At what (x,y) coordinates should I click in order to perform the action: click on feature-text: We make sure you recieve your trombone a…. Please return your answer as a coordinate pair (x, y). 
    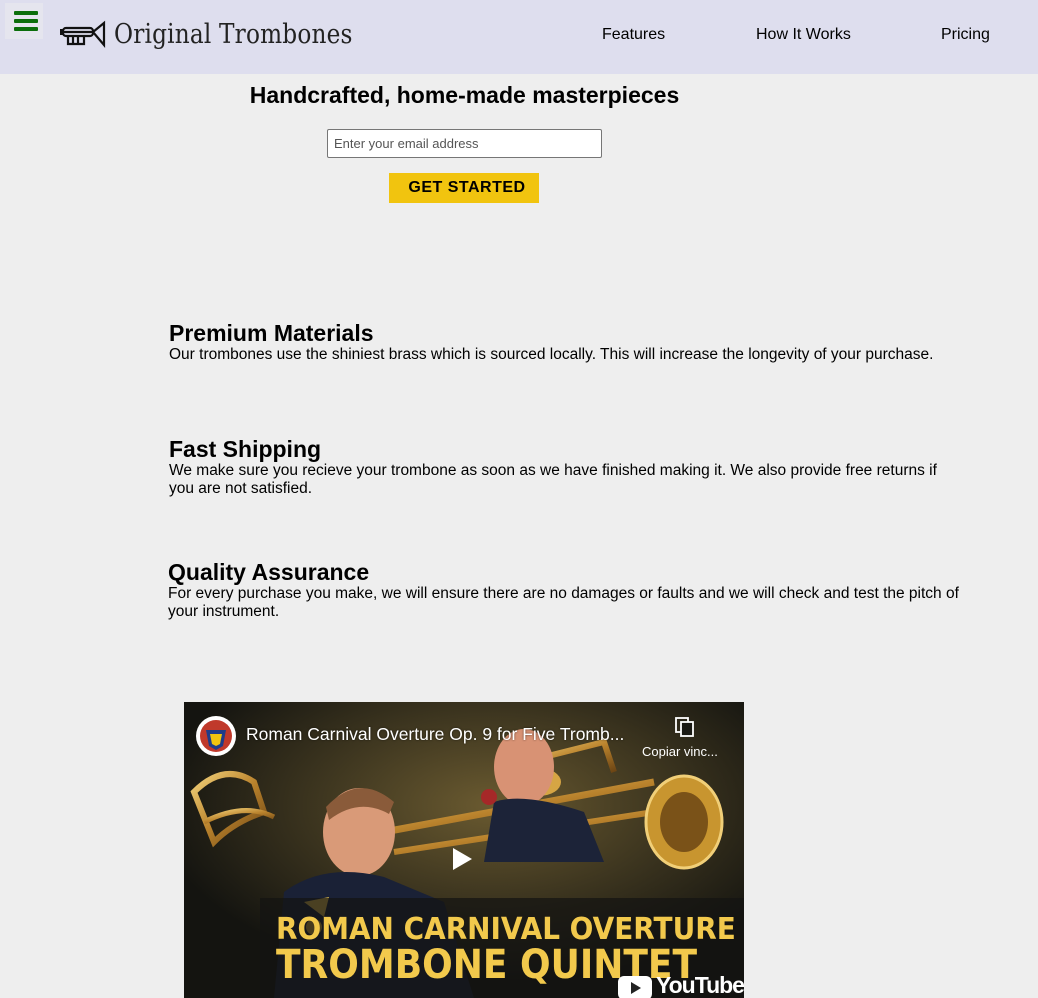
    Looking at the image, I should click on (553, 479).